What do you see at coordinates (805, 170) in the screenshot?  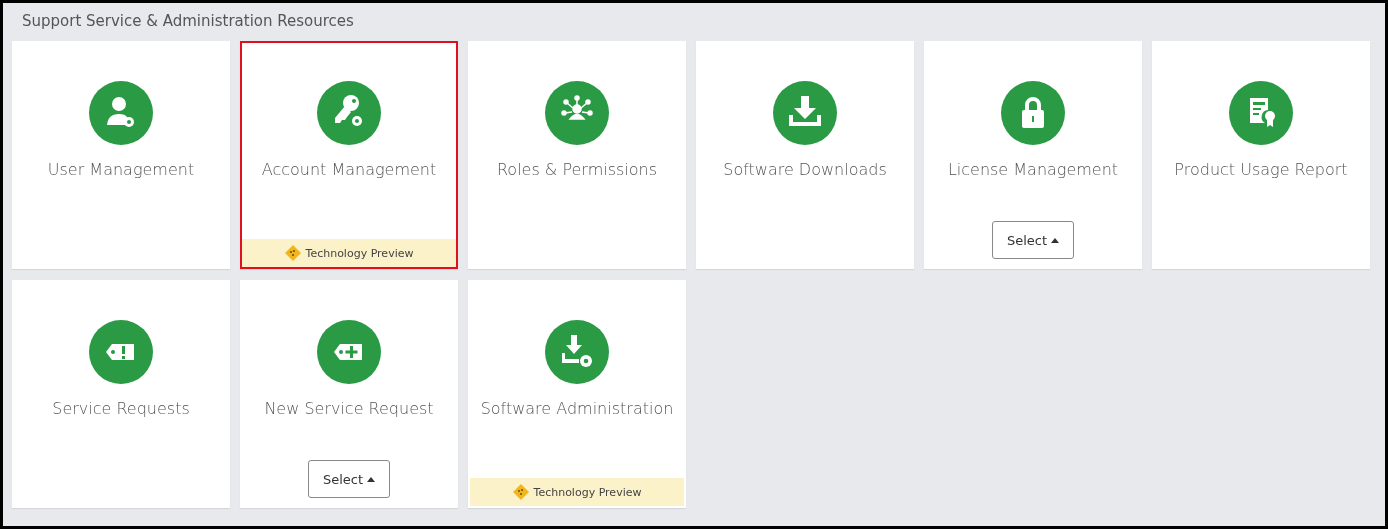 I see `tile-title: Software Downloads` at bounding box center [805, 170].